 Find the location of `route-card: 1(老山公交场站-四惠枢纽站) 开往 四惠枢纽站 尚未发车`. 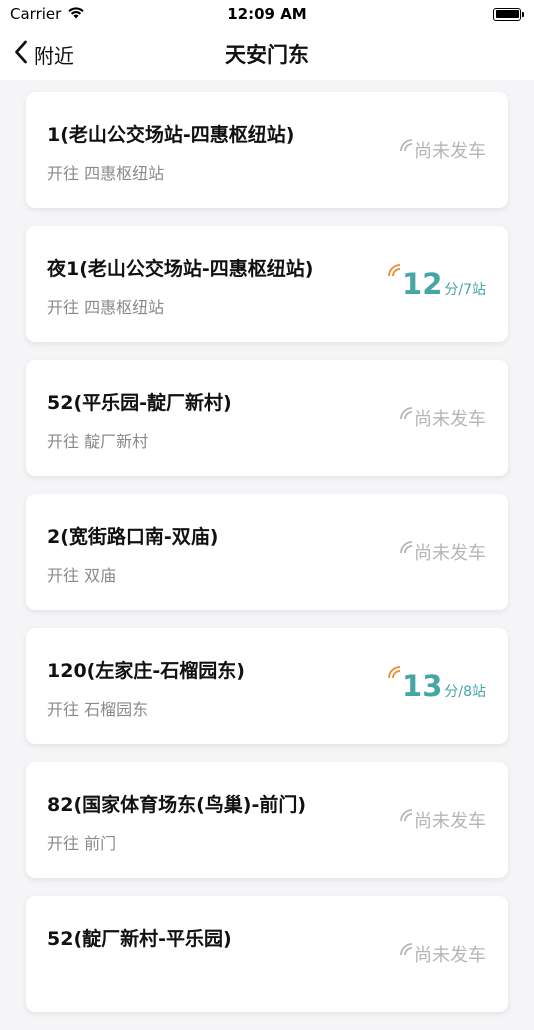

route-card: 1(老山公交场站-四惠枢纽站) 开往 四惠枢纽站 尚未发车 is located at coordinates (267, 150).